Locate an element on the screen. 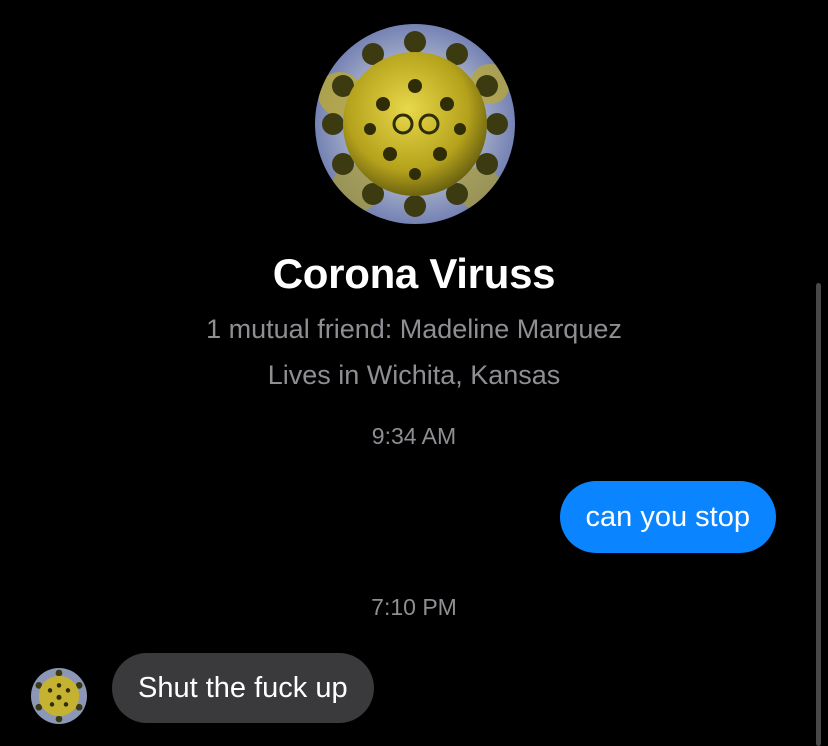  profile-avatar is located at coordinates (415, 124).